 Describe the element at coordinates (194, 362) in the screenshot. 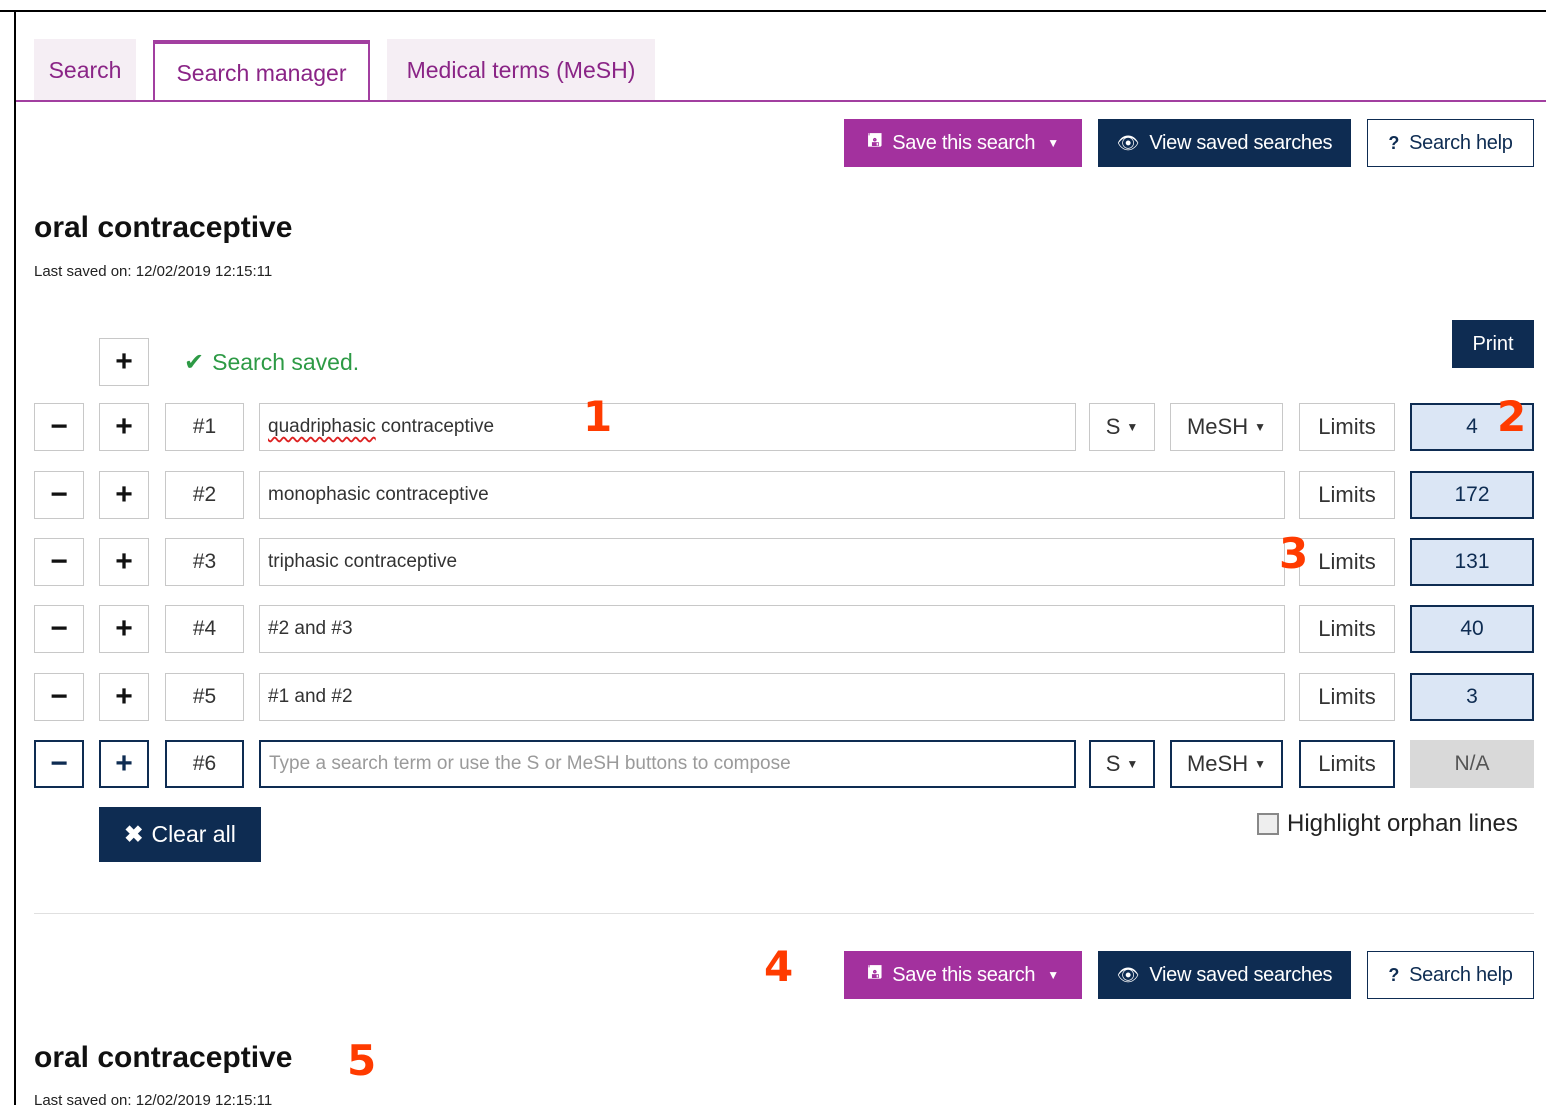

I see `checkmark-icon: ✔` at that location.